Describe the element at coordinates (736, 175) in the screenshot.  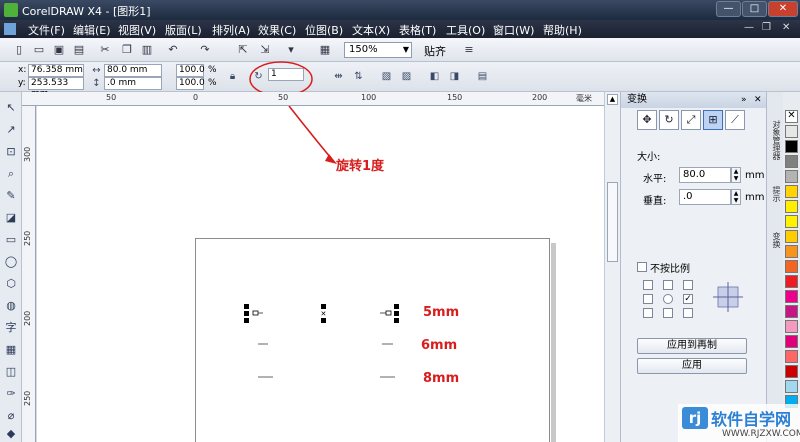
I see `horizontal-stepper: ▲ ▼` at that location.